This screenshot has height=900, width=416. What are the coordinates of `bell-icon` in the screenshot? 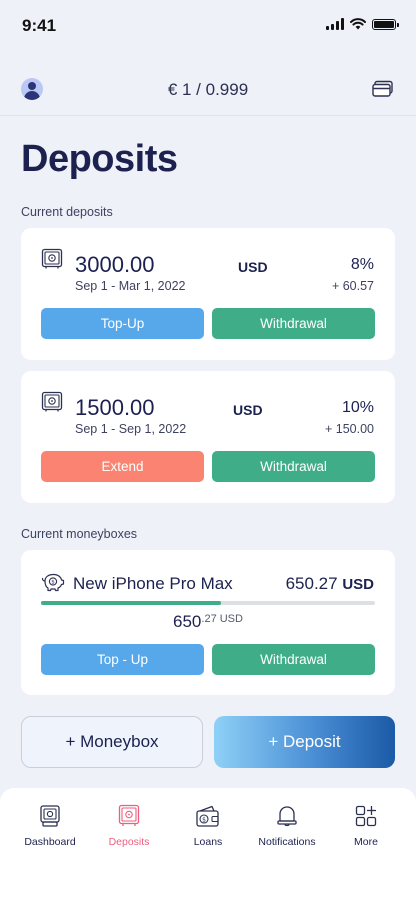 It's located at (287, 816).